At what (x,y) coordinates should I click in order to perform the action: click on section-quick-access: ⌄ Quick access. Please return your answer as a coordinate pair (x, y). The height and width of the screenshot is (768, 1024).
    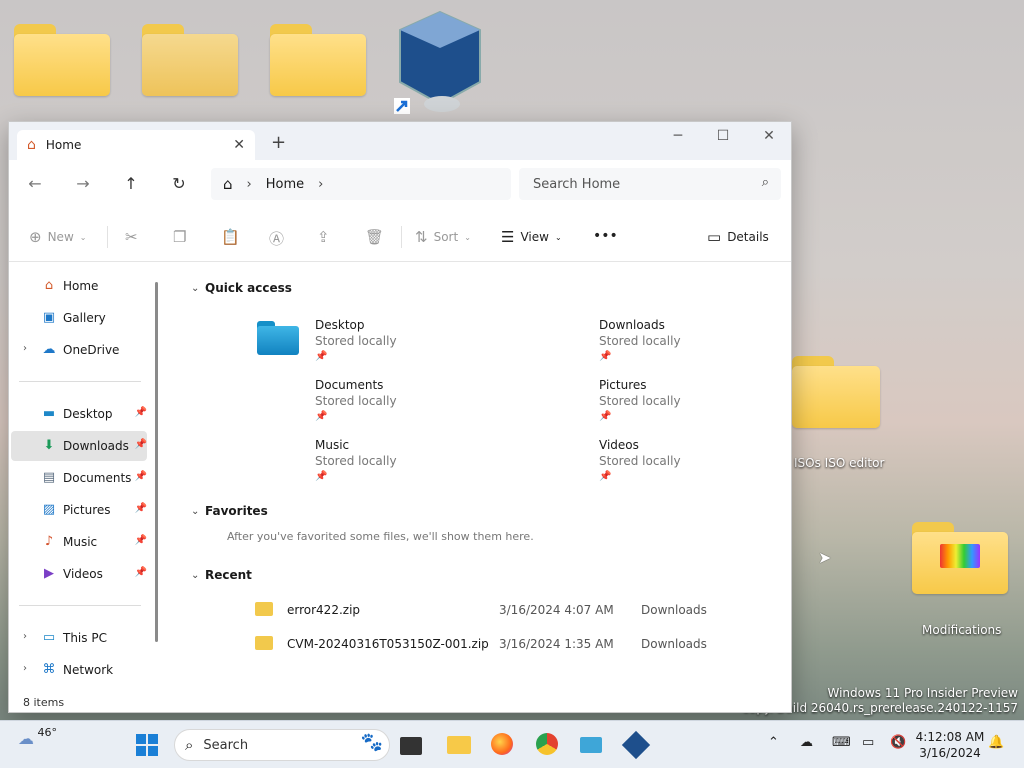
    Looking at the image, I should click on (241, 288).